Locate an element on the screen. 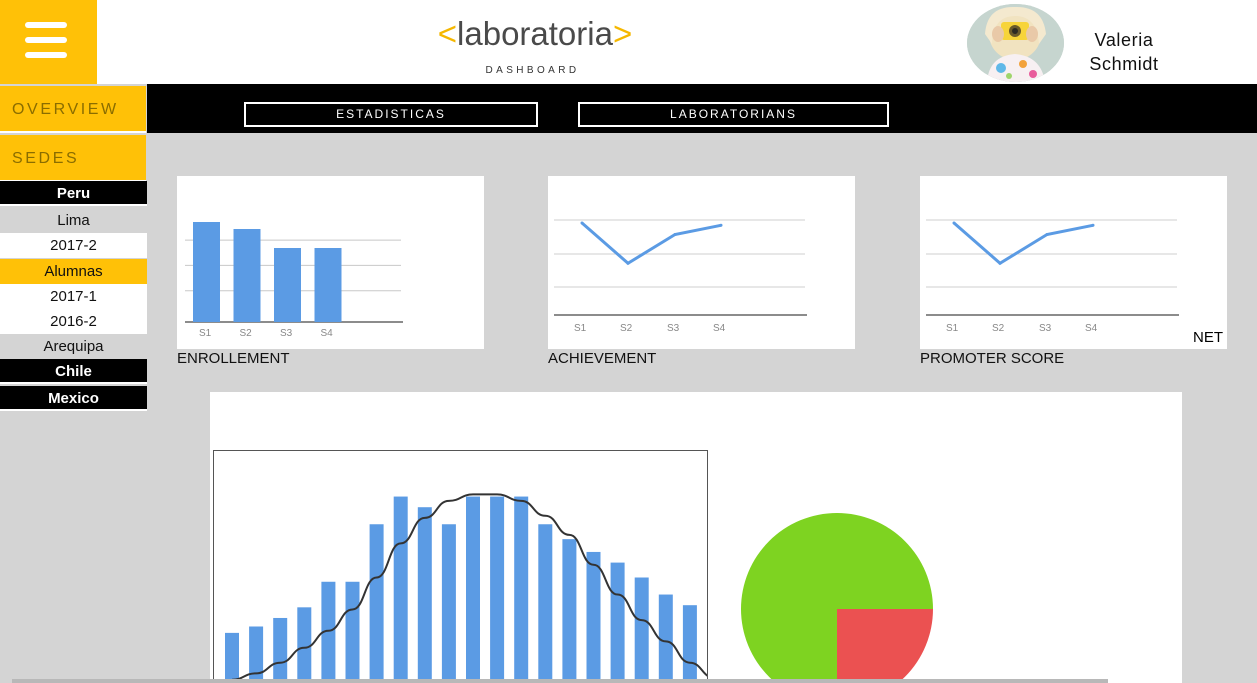 Image resolution: width=1257 pixels, height=683 pixels. logo-bracket-close: > is located at coordinates (622, 33).